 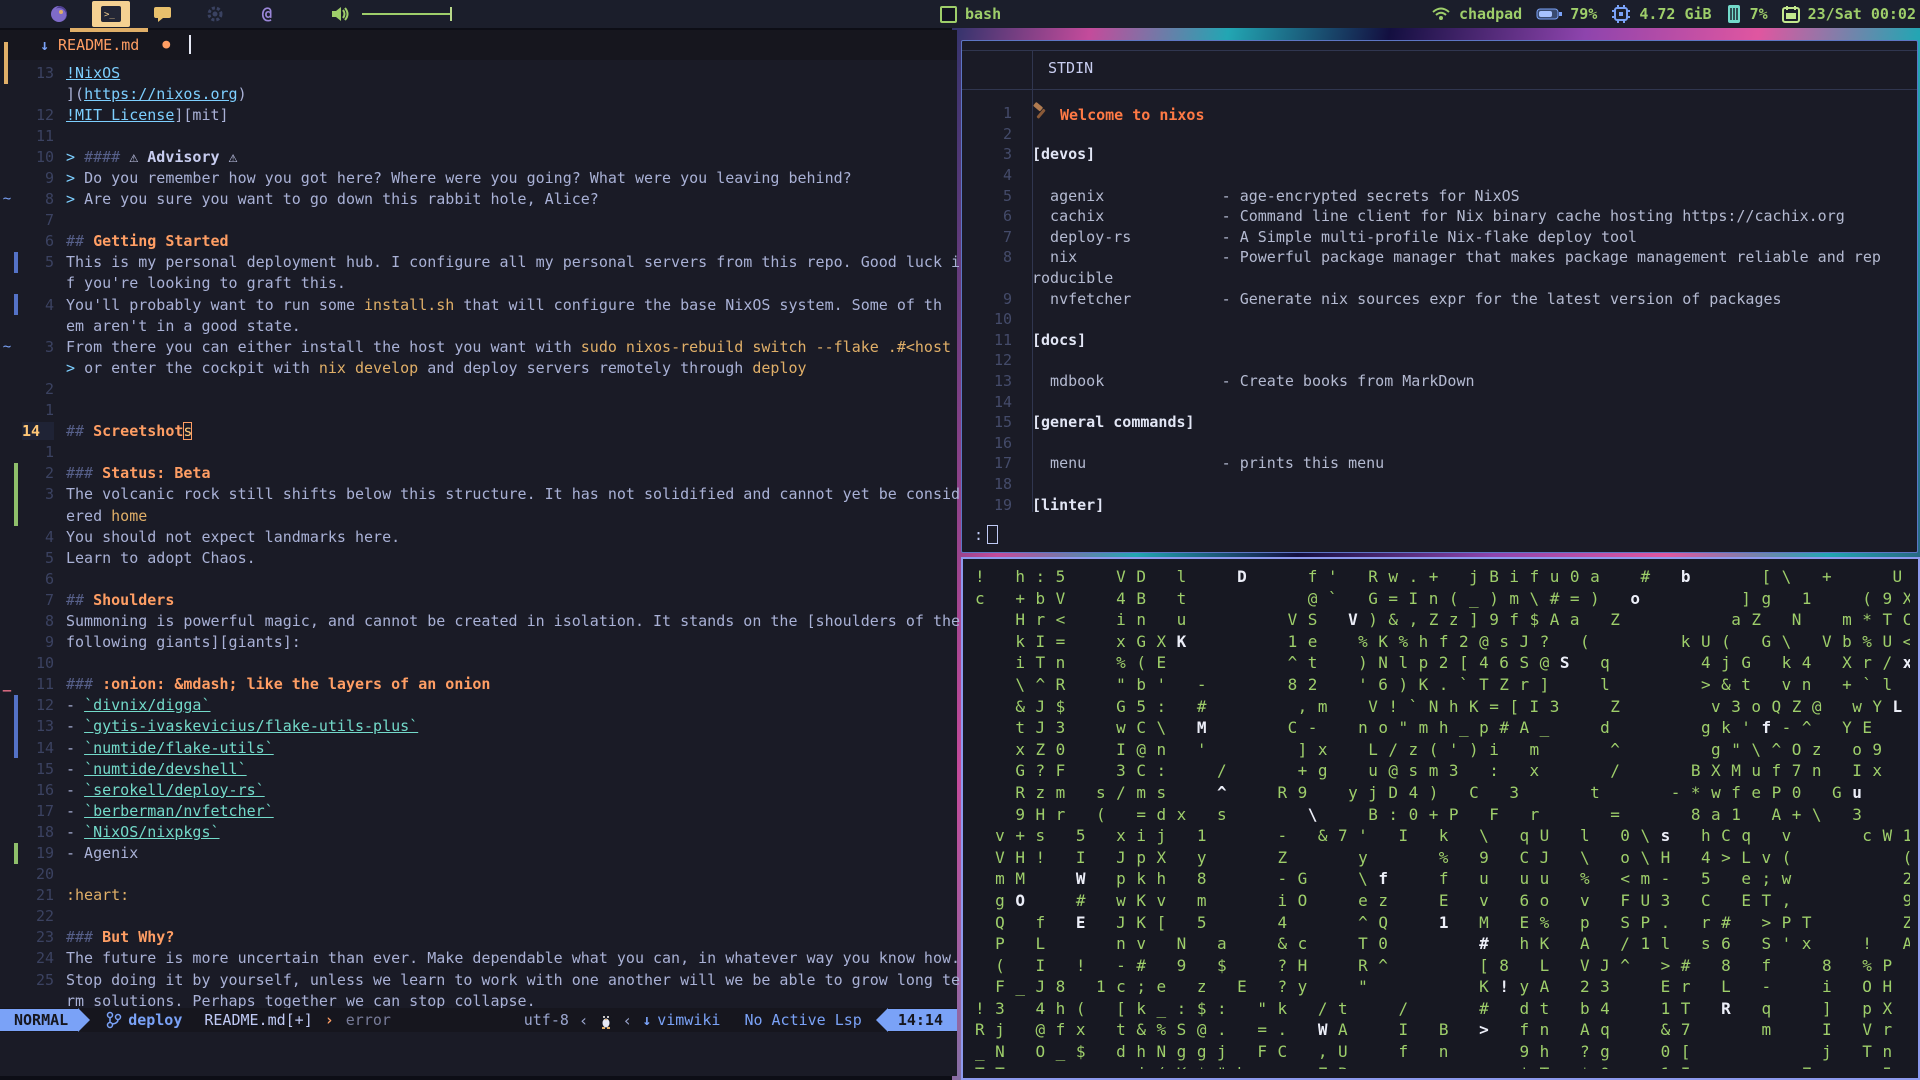 What do you see at coordinates (478, 642) in the screenshot?
I see `editor-line: 9 following giants][giants]:` at bounding box center [478, 642].